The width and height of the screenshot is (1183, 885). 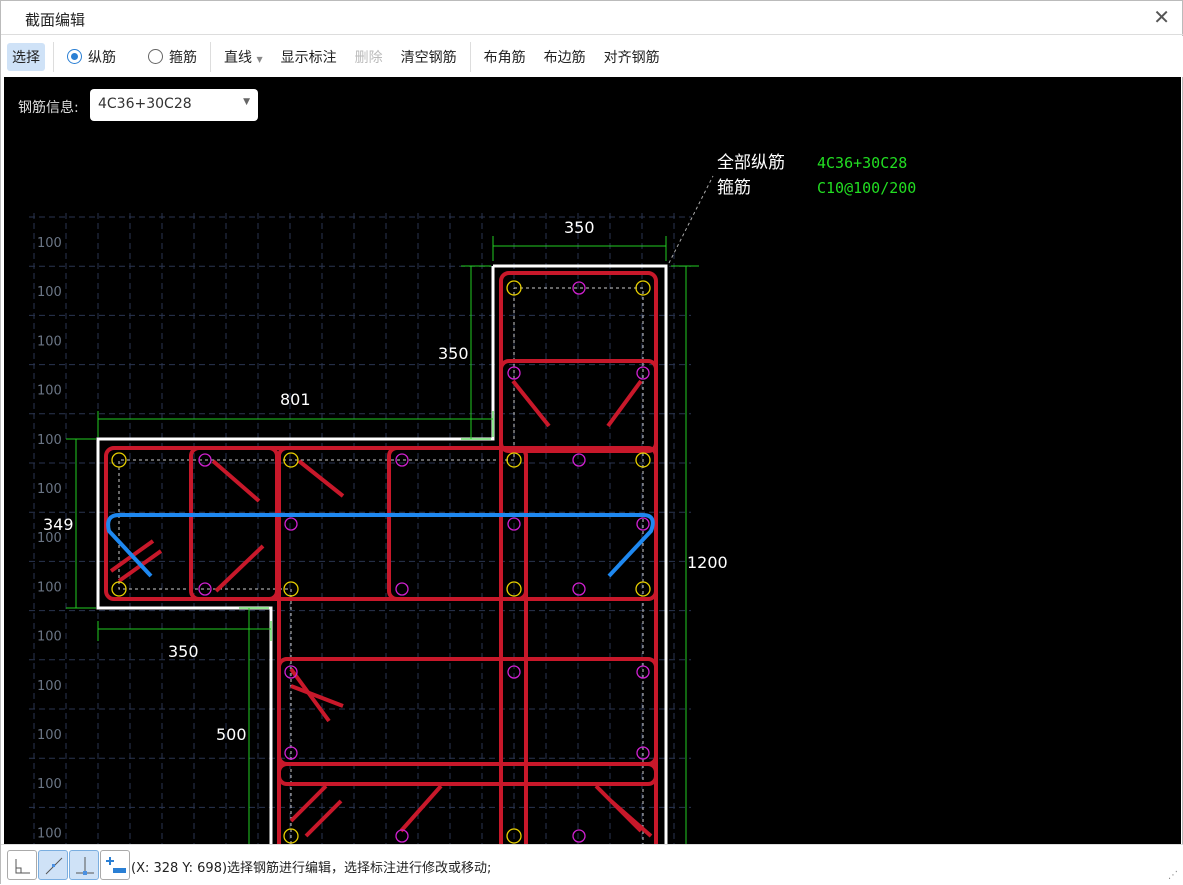 What do you see at coordinates (155, 56) in the screenshot?
I see `radio-unchecked-icon` at bounding box center [155, 56].